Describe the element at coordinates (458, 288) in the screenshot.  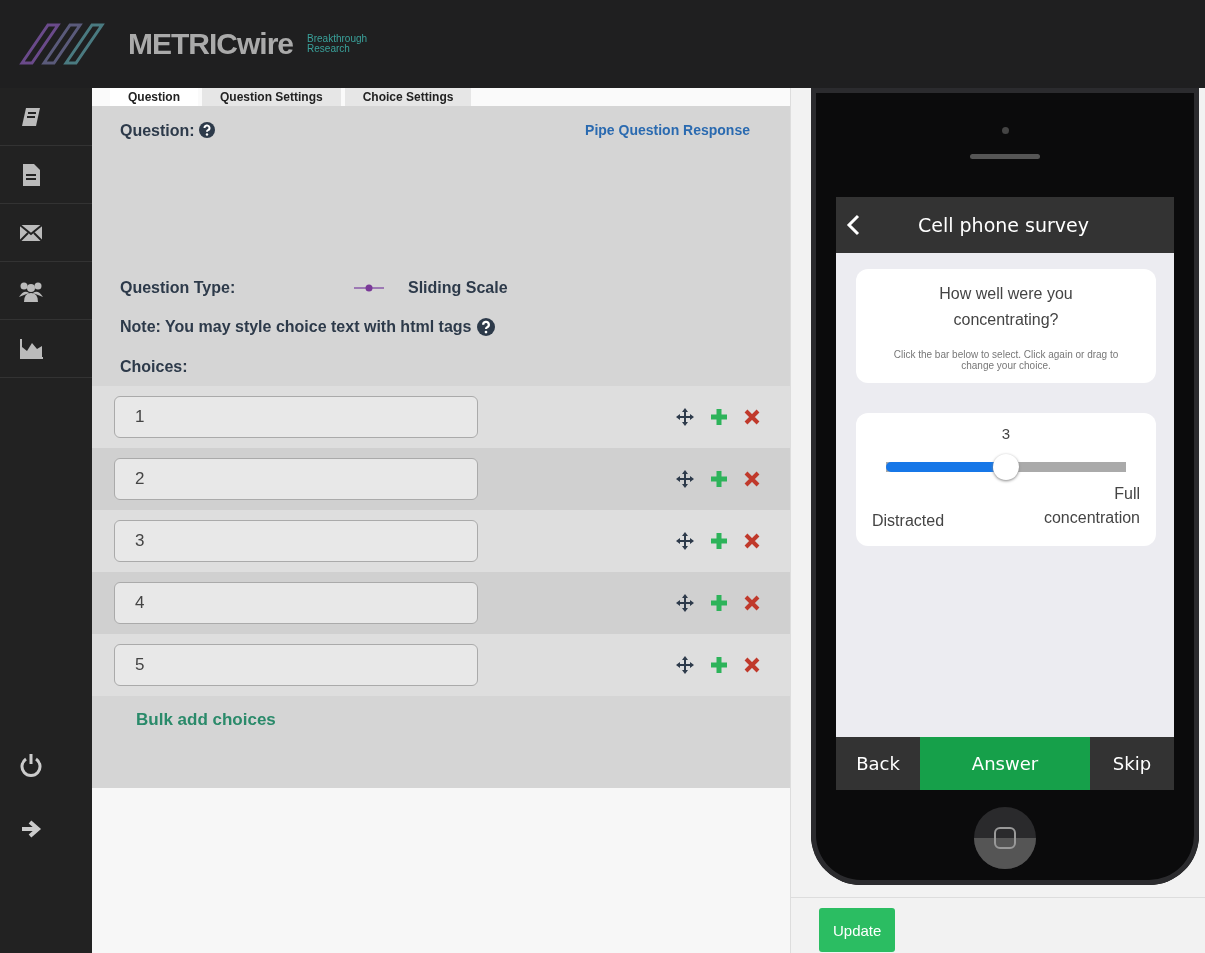
I see `question-type: Sliding Scale` at that location.